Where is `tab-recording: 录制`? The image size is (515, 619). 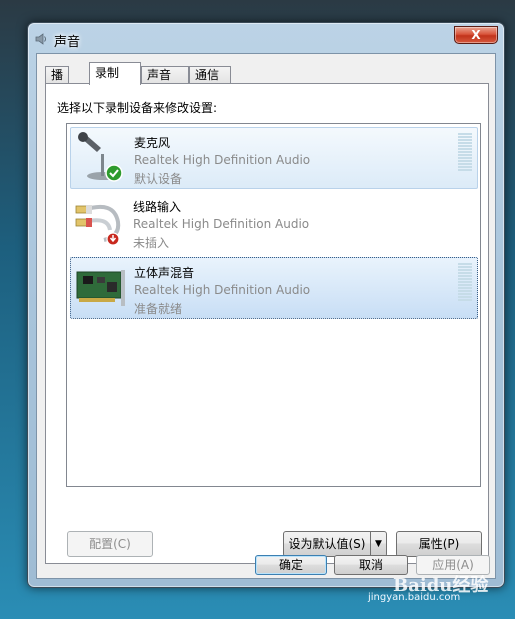 tab-recording: 录制 is located at coordinates (115, 73).